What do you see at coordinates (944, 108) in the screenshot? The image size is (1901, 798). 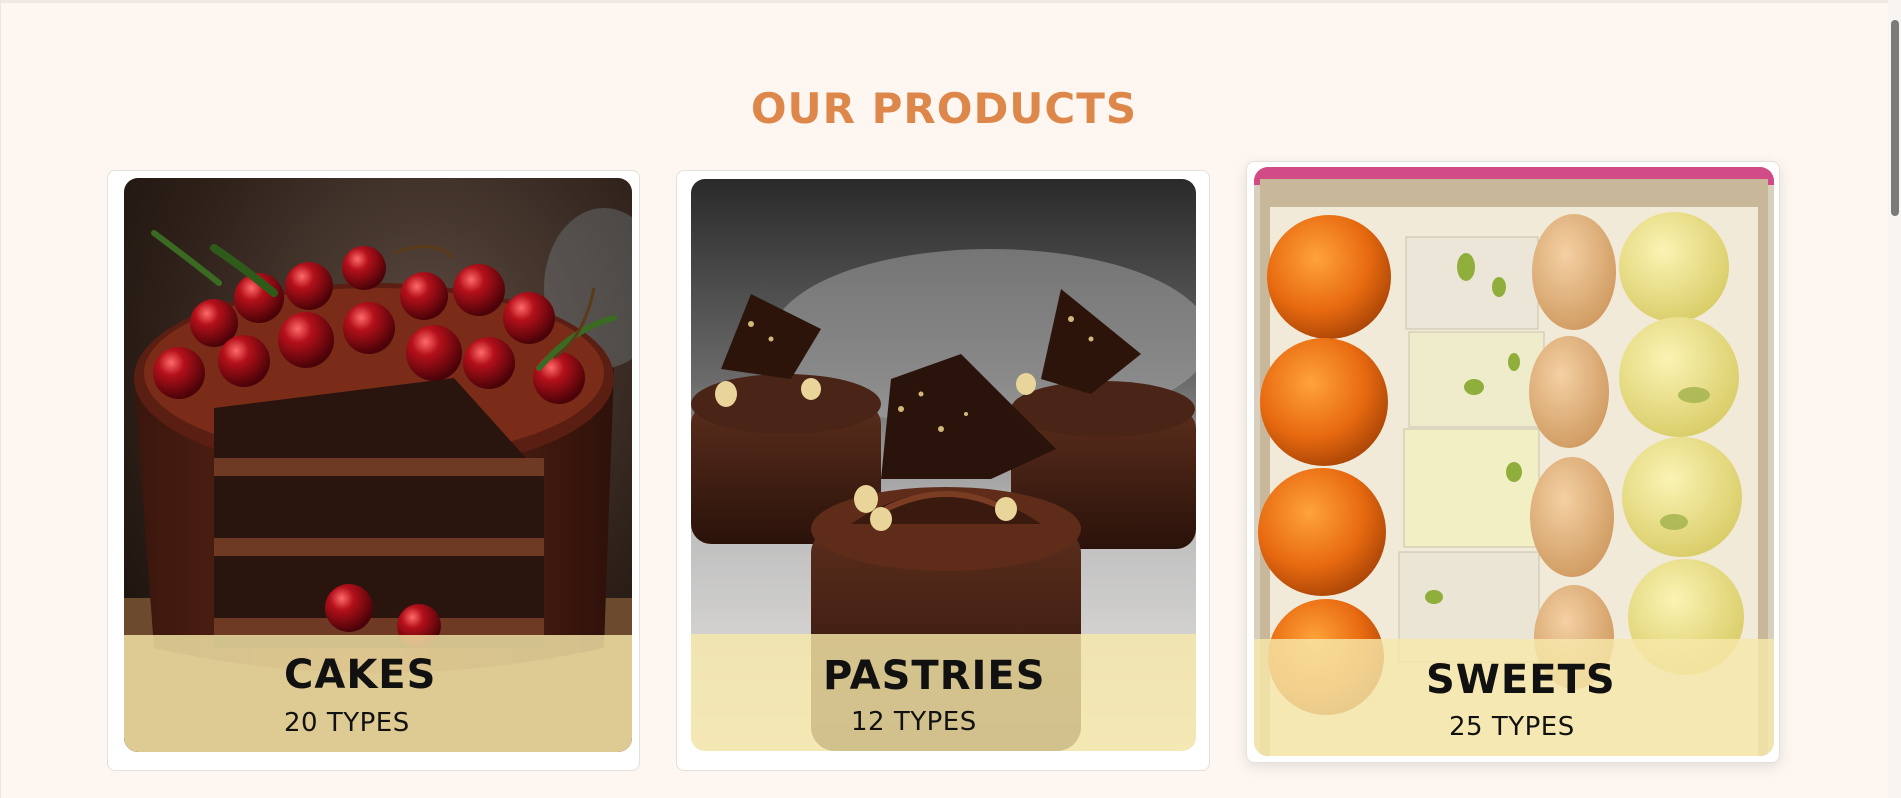 I see `section-title: OUR PRODUCTS` at bounding box center [944, 108].